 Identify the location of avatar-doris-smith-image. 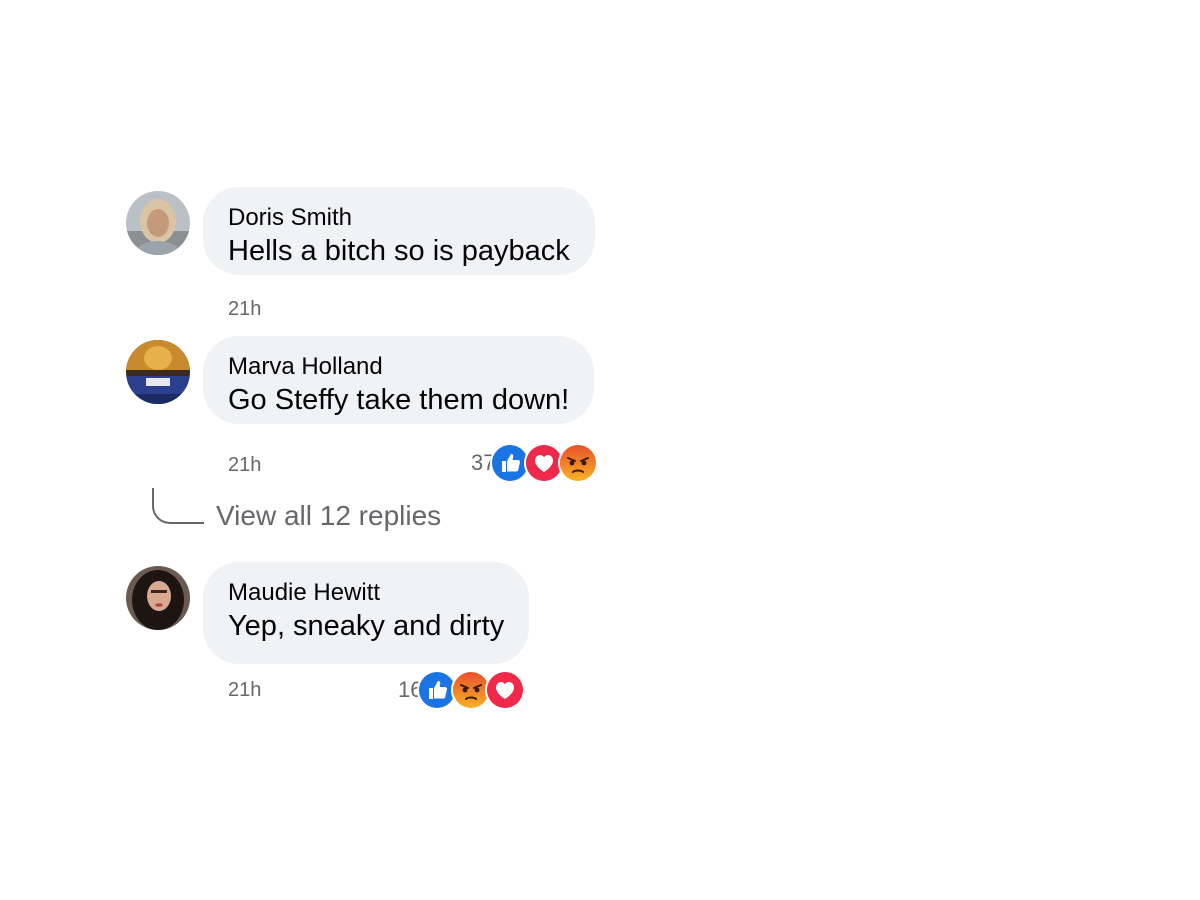
(158, 223).